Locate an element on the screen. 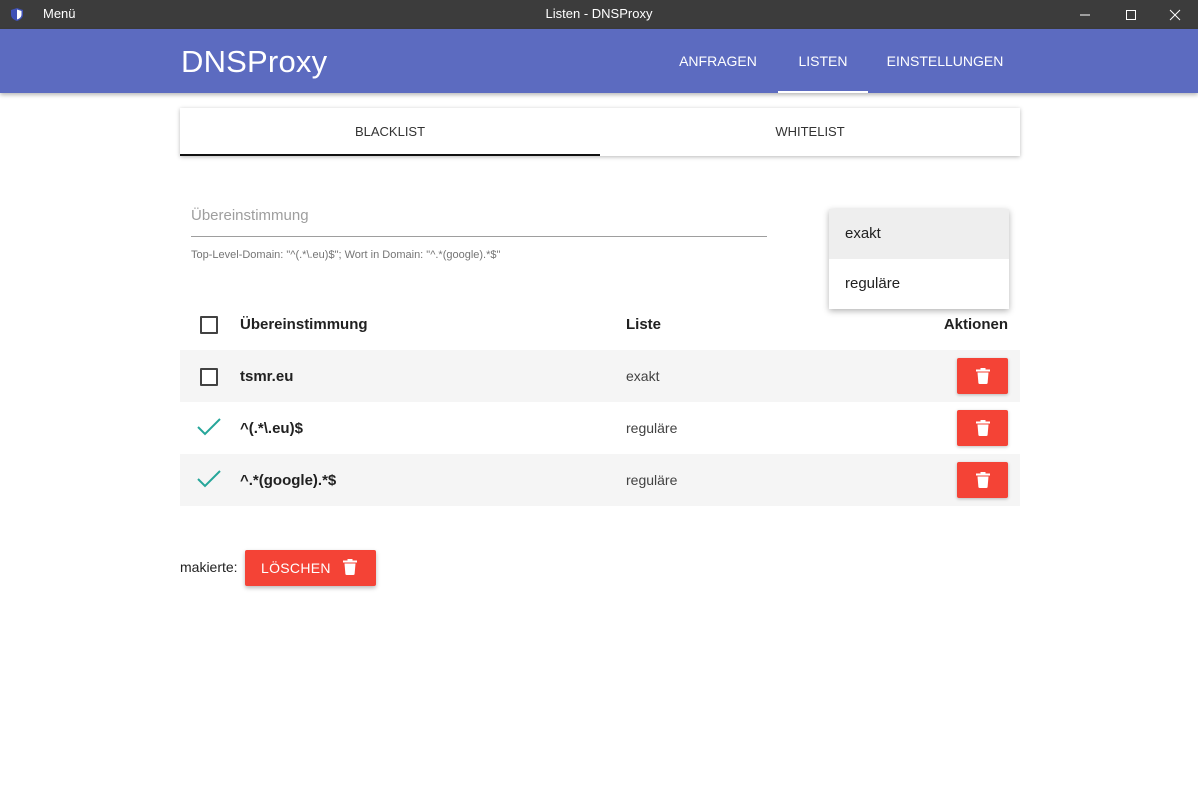 Image resolution: width=1198 pixels, height=798 pixels. match-input is located at coordinates (479, 215).